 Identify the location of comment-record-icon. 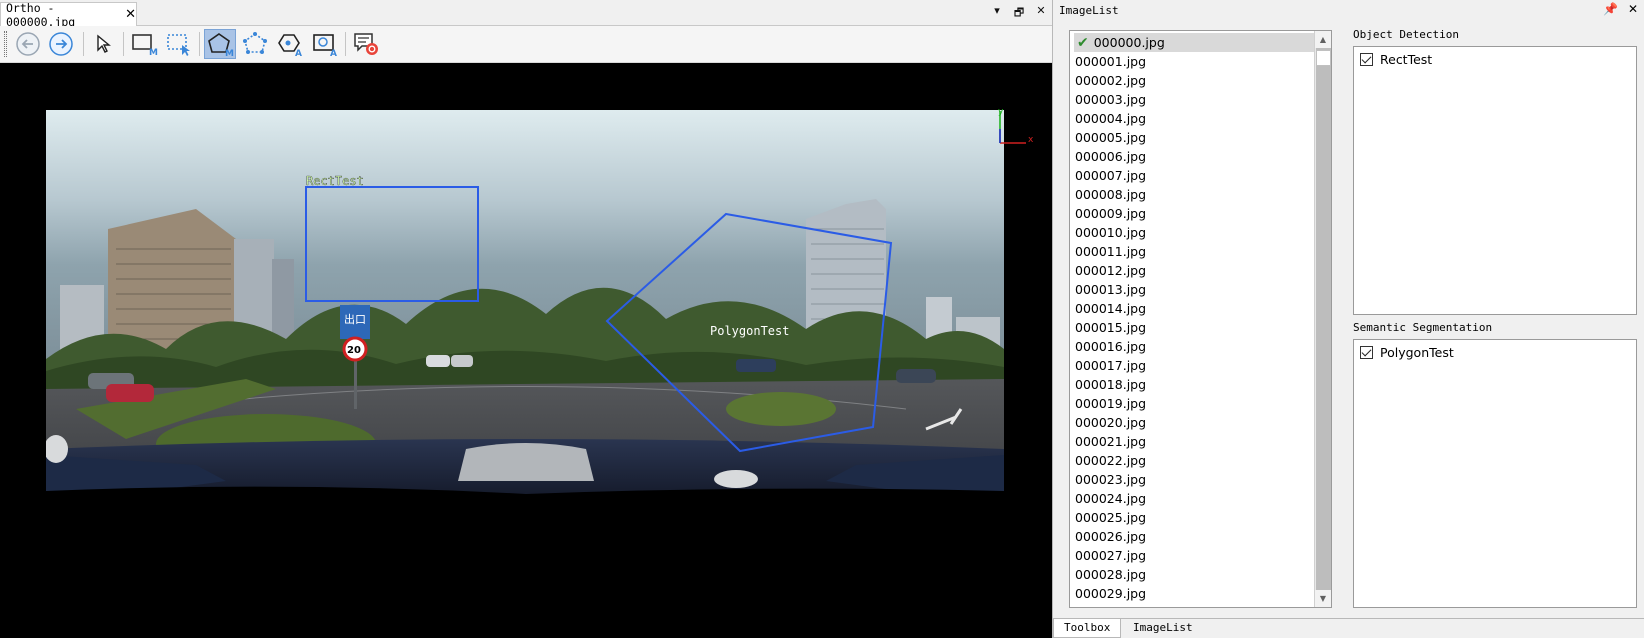
(366, 44).